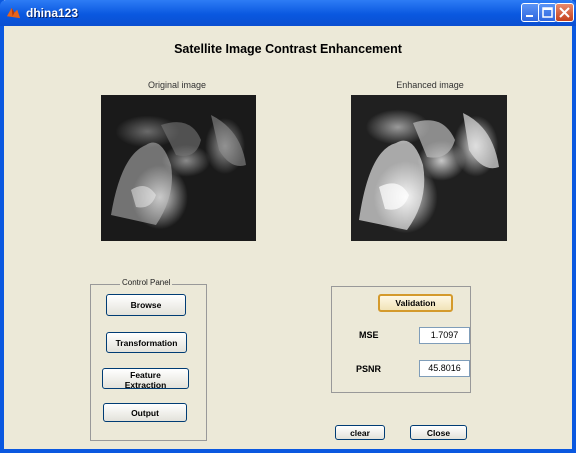  Describe the element at coordinates (369, 335) in the screenshot. I see `mse-label: MSE` at that location.